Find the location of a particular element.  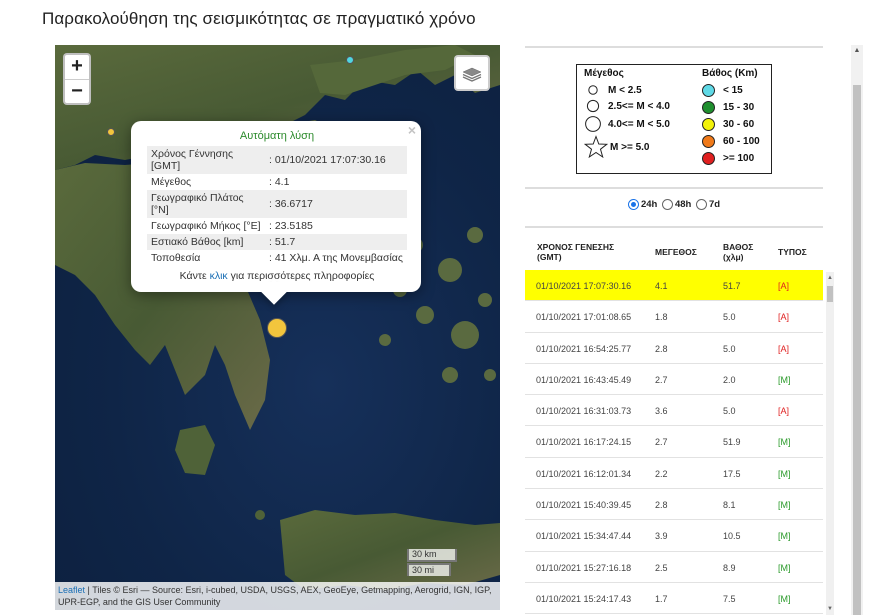

period-option-48h: 48h is located at coordinates (676, 204).